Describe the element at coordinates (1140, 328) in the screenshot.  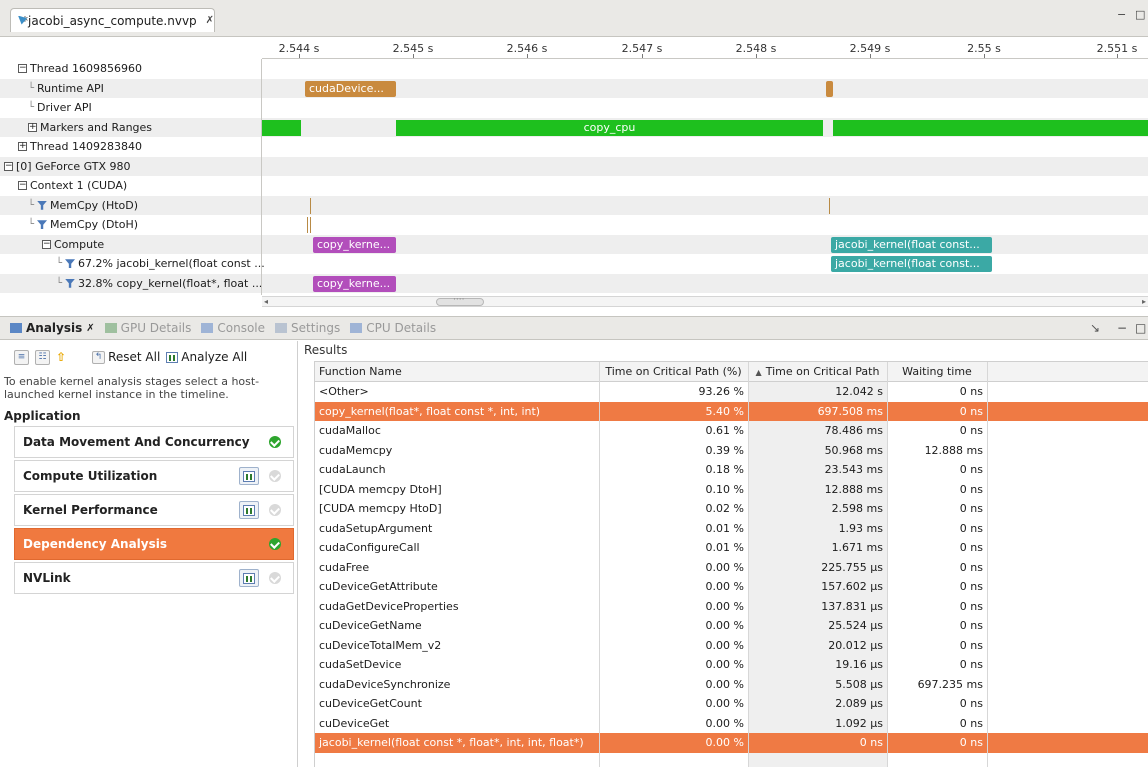
I see `view-maximize-icon: □` at that location.